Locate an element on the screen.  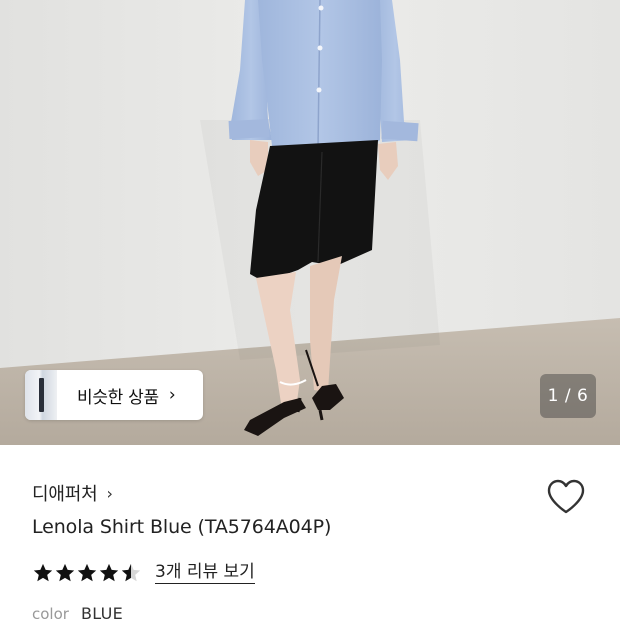
brand-link: 디애퍼처 › is located at coordinates (72, 493).